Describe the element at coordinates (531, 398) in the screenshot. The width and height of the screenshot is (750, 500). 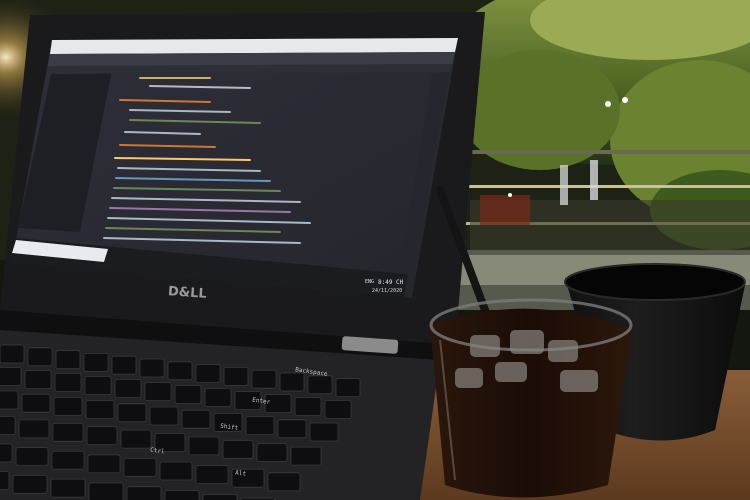
I see `iced-drink-glass` at that location.